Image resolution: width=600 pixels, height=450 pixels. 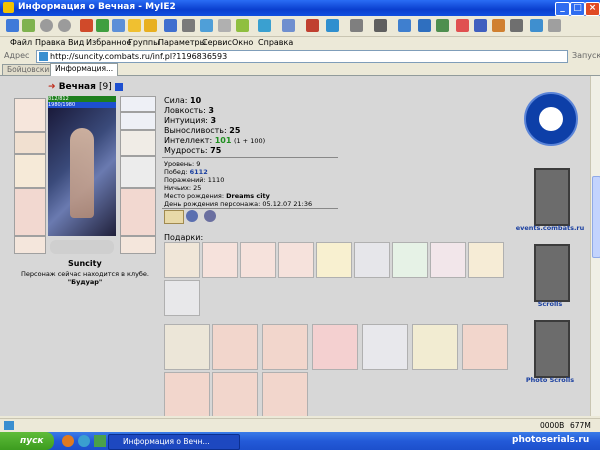 I want to click on menu-service: Сервис, so click(x=217, y=42).